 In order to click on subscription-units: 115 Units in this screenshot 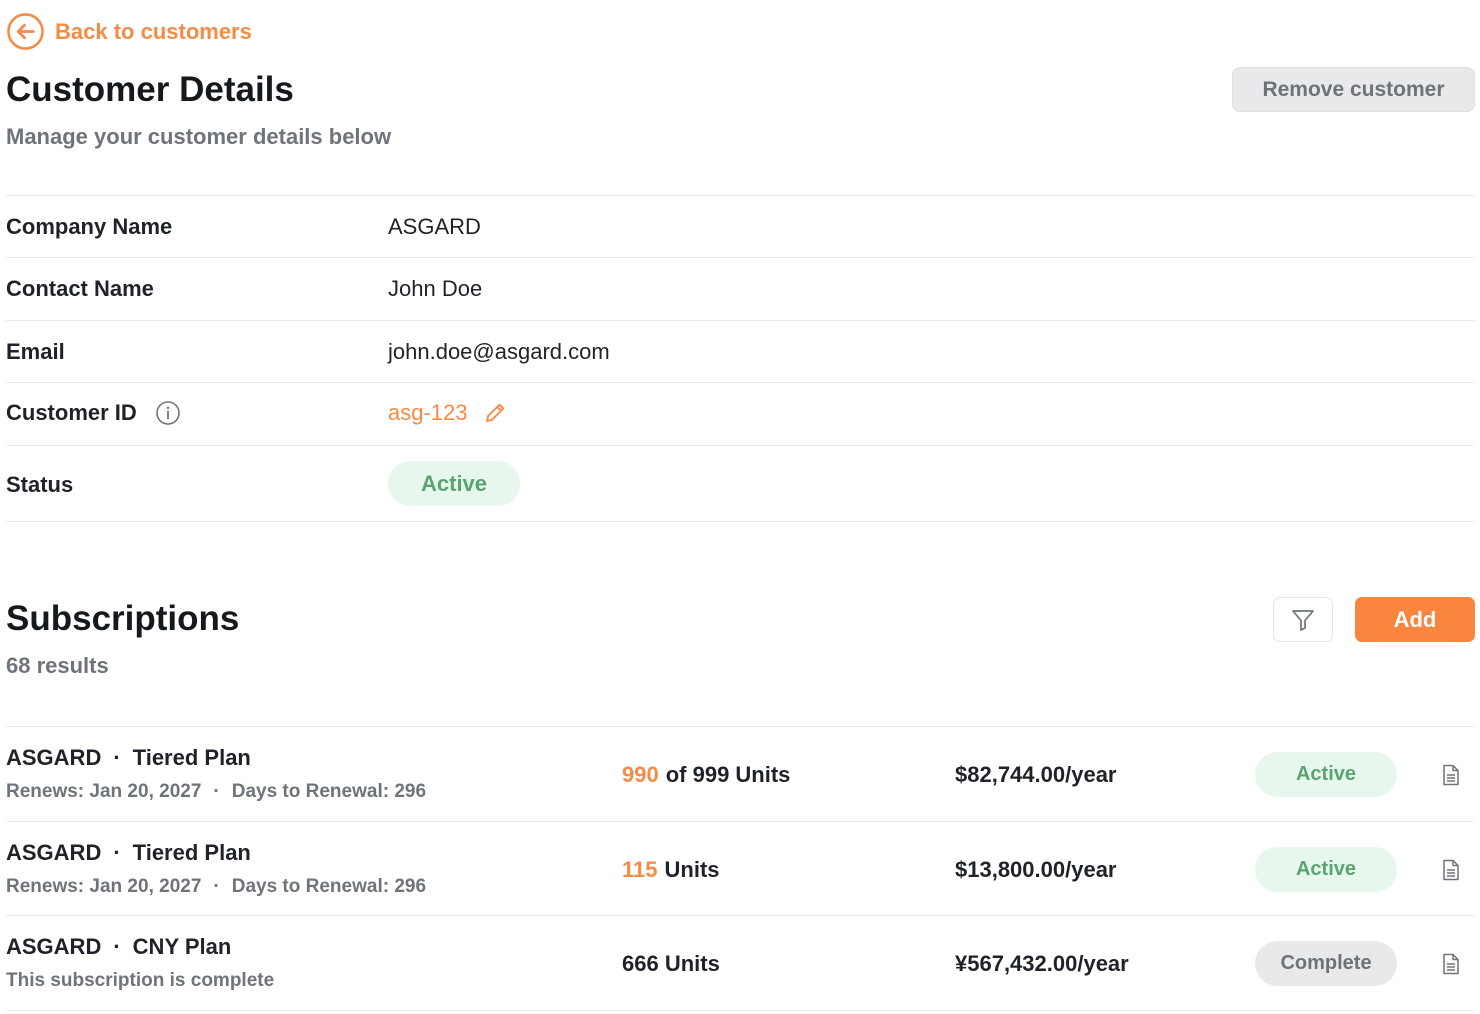, I will do `click(671, 870)`.